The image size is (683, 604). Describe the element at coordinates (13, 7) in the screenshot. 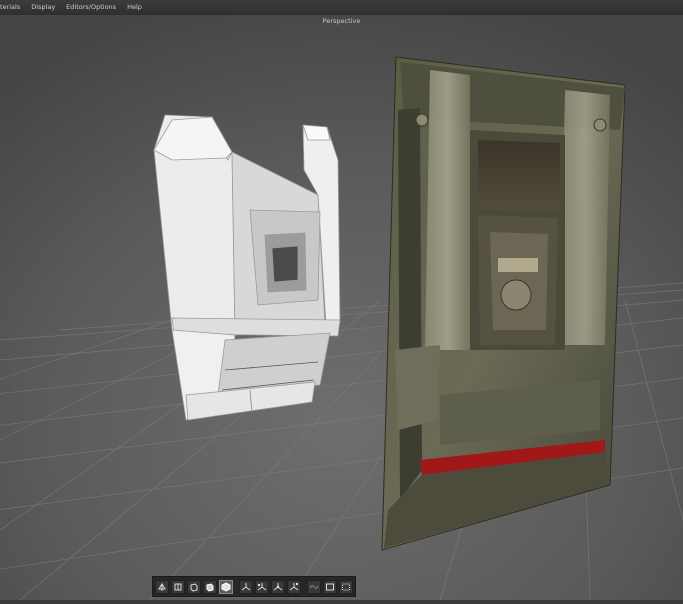

I see `menu-materials: terials` at that location.